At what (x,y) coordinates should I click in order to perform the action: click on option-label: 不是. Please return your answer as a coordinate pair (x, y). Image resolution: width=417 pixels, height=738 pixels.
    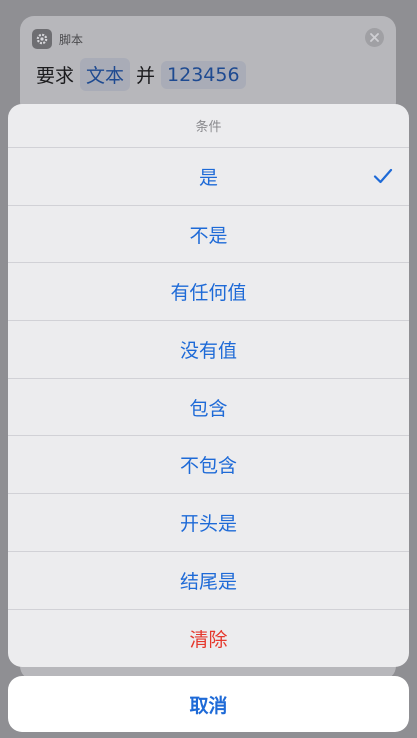
    Looking at the image, I should click on (208, 235).